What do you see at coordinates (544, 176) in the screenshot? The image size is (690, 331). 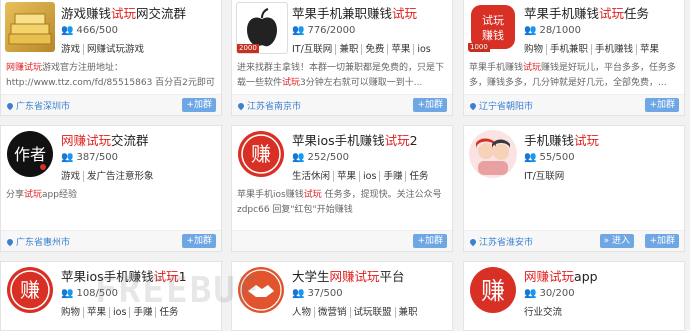 I see `group-tags: IT/互联网` at bounding box center [544, 176].